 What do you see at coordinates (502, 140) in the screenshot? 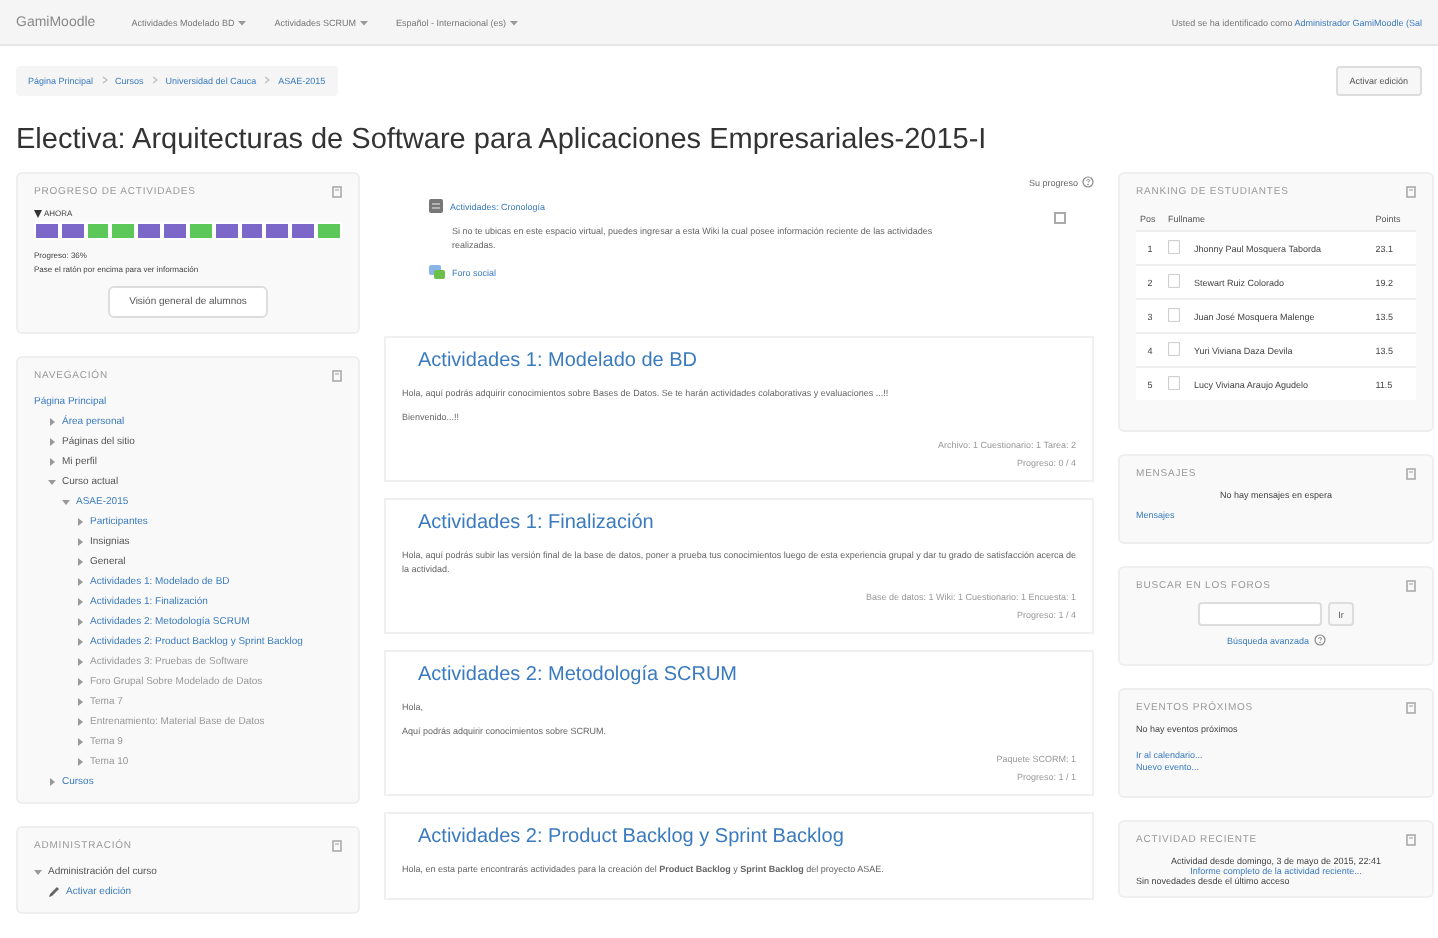
I see `page-title: Electiva: Arquitecturas de Software para Aplicaciones Empresariales-2015-I` at bounding box center [502, 140].